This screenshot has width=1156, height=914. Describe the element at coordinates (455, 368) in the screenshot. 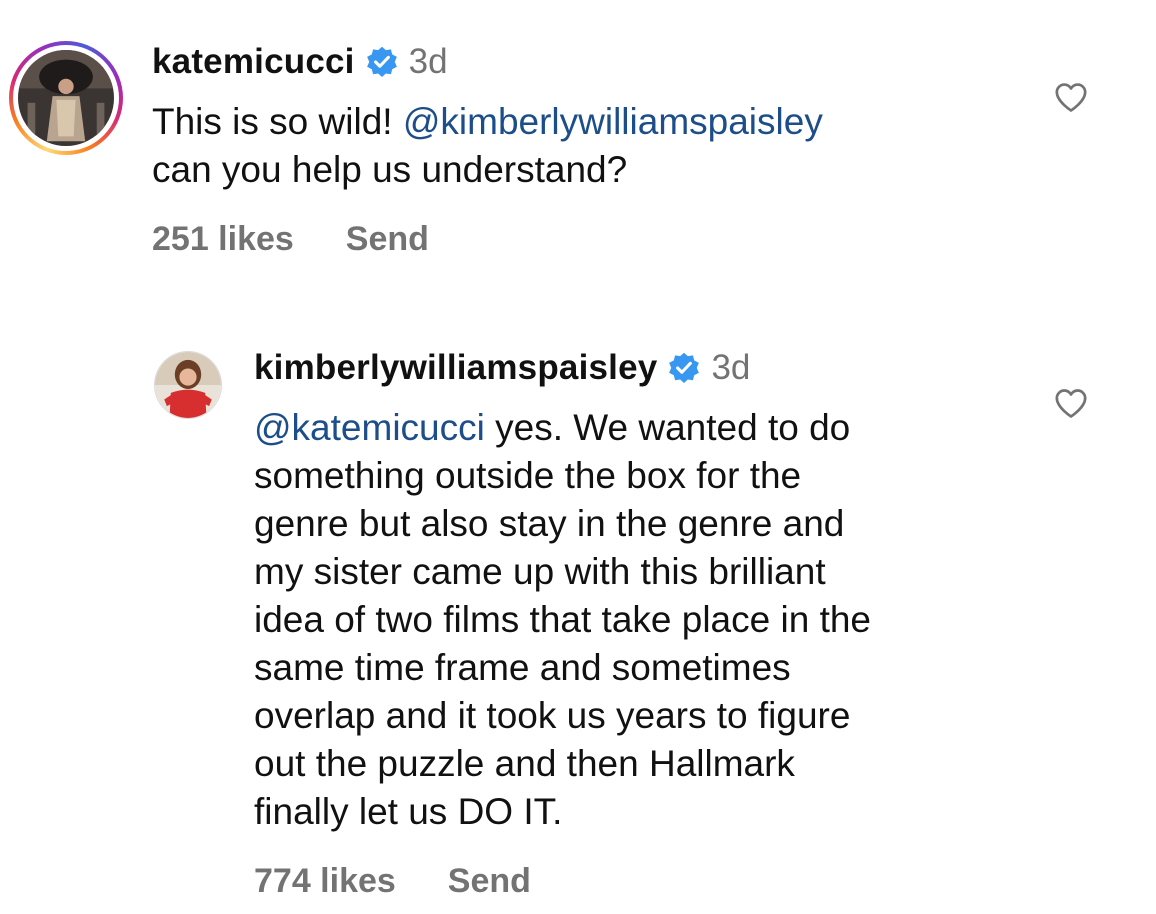

I see `username: kimberlywilliamspaisley` at that location.